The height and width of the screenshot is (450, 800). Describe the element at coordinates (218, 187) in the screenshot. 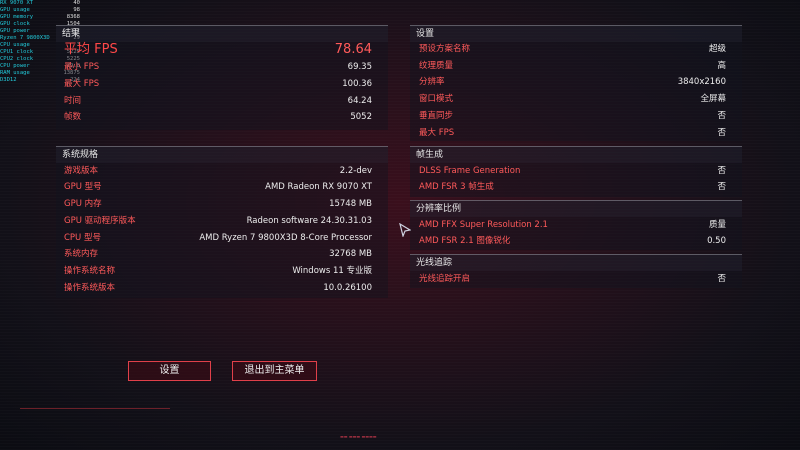

I see `system-row: GPU 型号 AMD Radeon RX 9070 XT` at that location.